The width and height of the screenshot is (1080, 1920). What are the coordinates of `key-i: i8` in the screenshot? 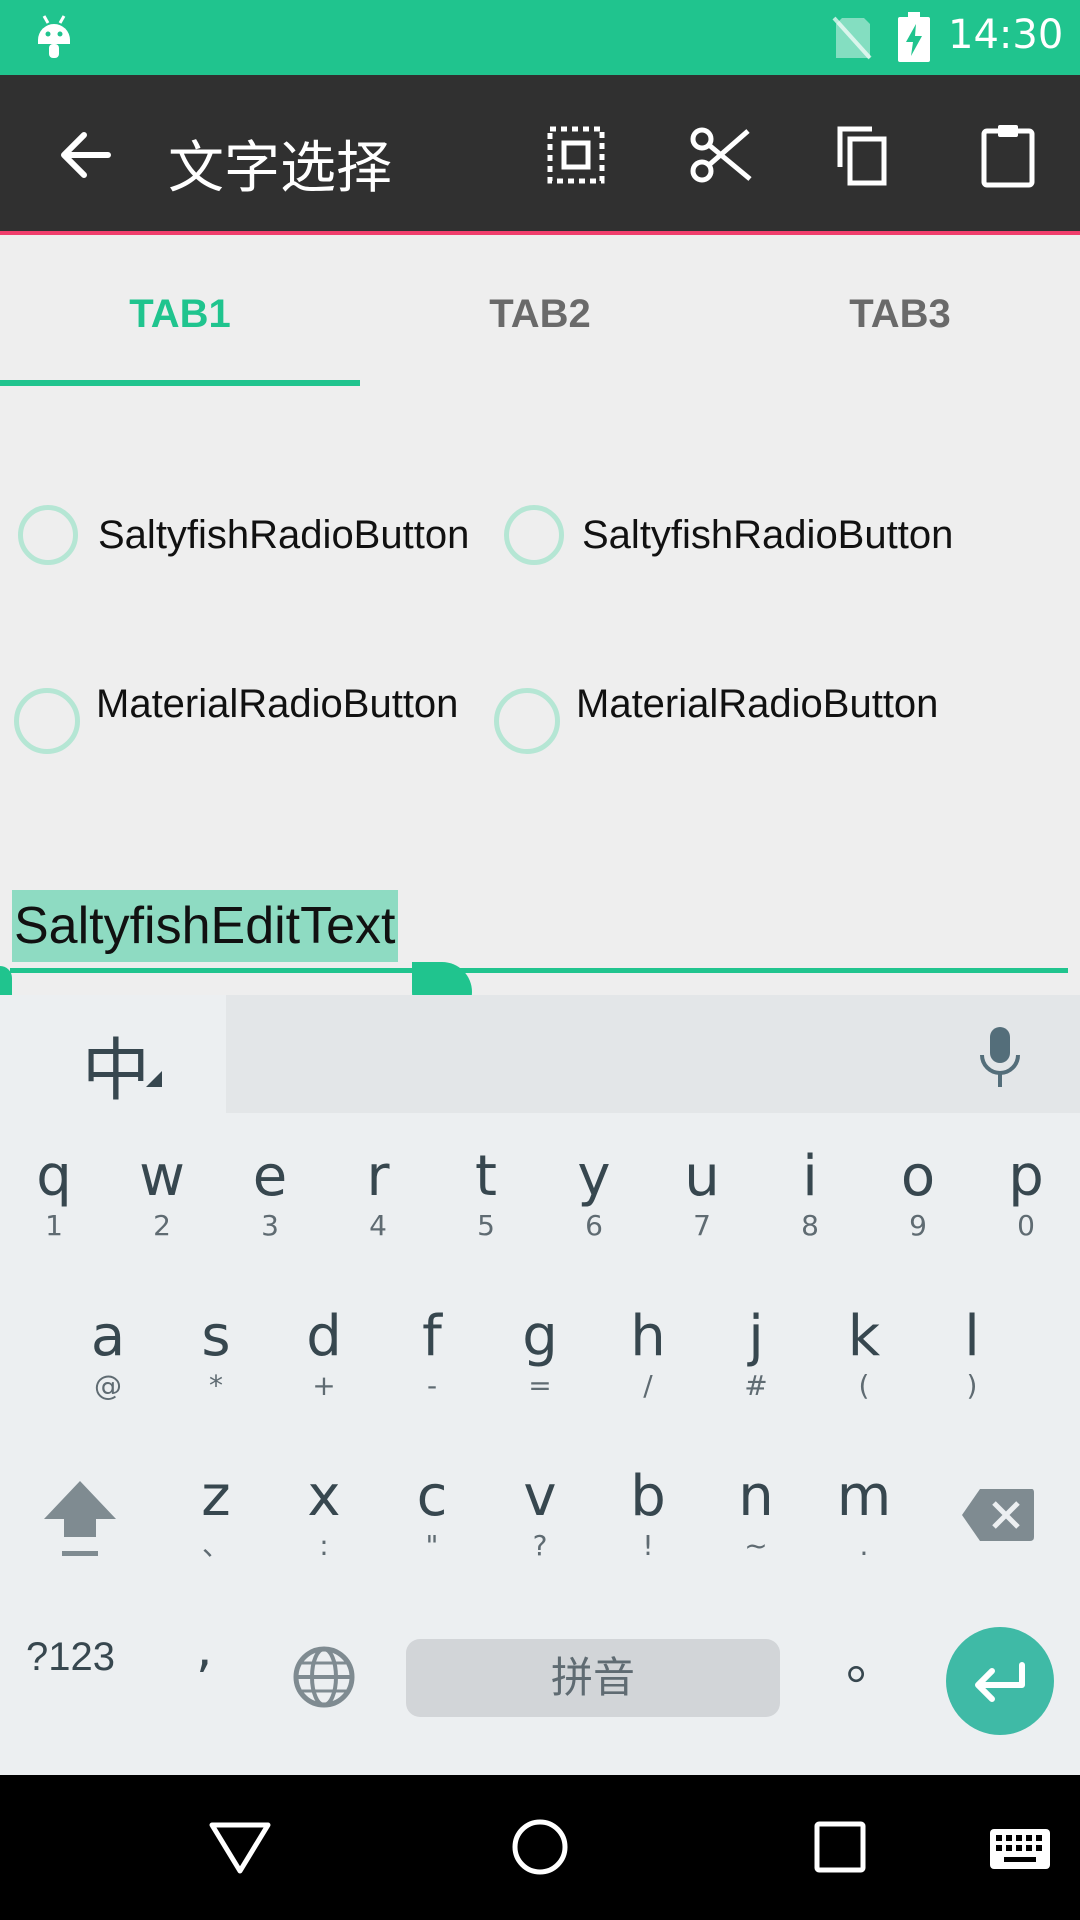 It's located at (810, 1225).